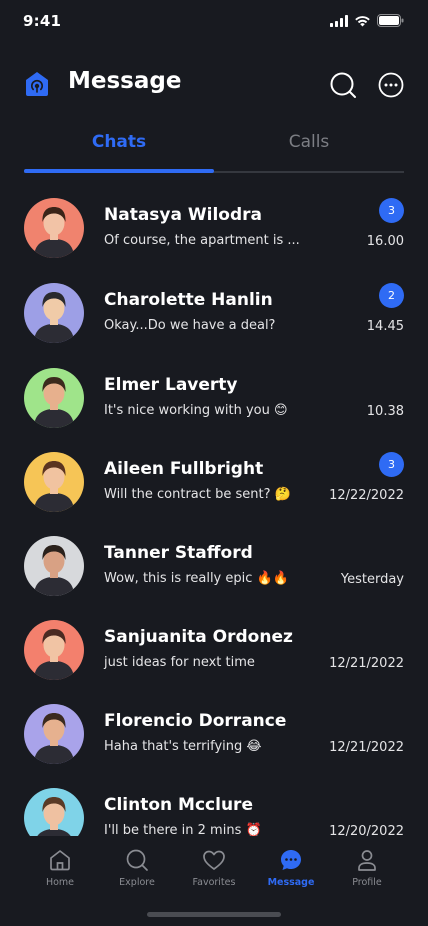 The height and width of the screenshot is (926, 428). What do you see at coordinates (60, 873) in the screenshot?
I see `nav-item-home: Home` at bounding box center [60, 873].